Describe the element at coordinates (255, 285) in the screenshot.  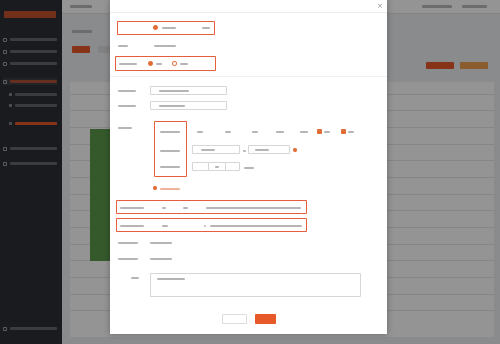
I see `remark-textarea` at that location.